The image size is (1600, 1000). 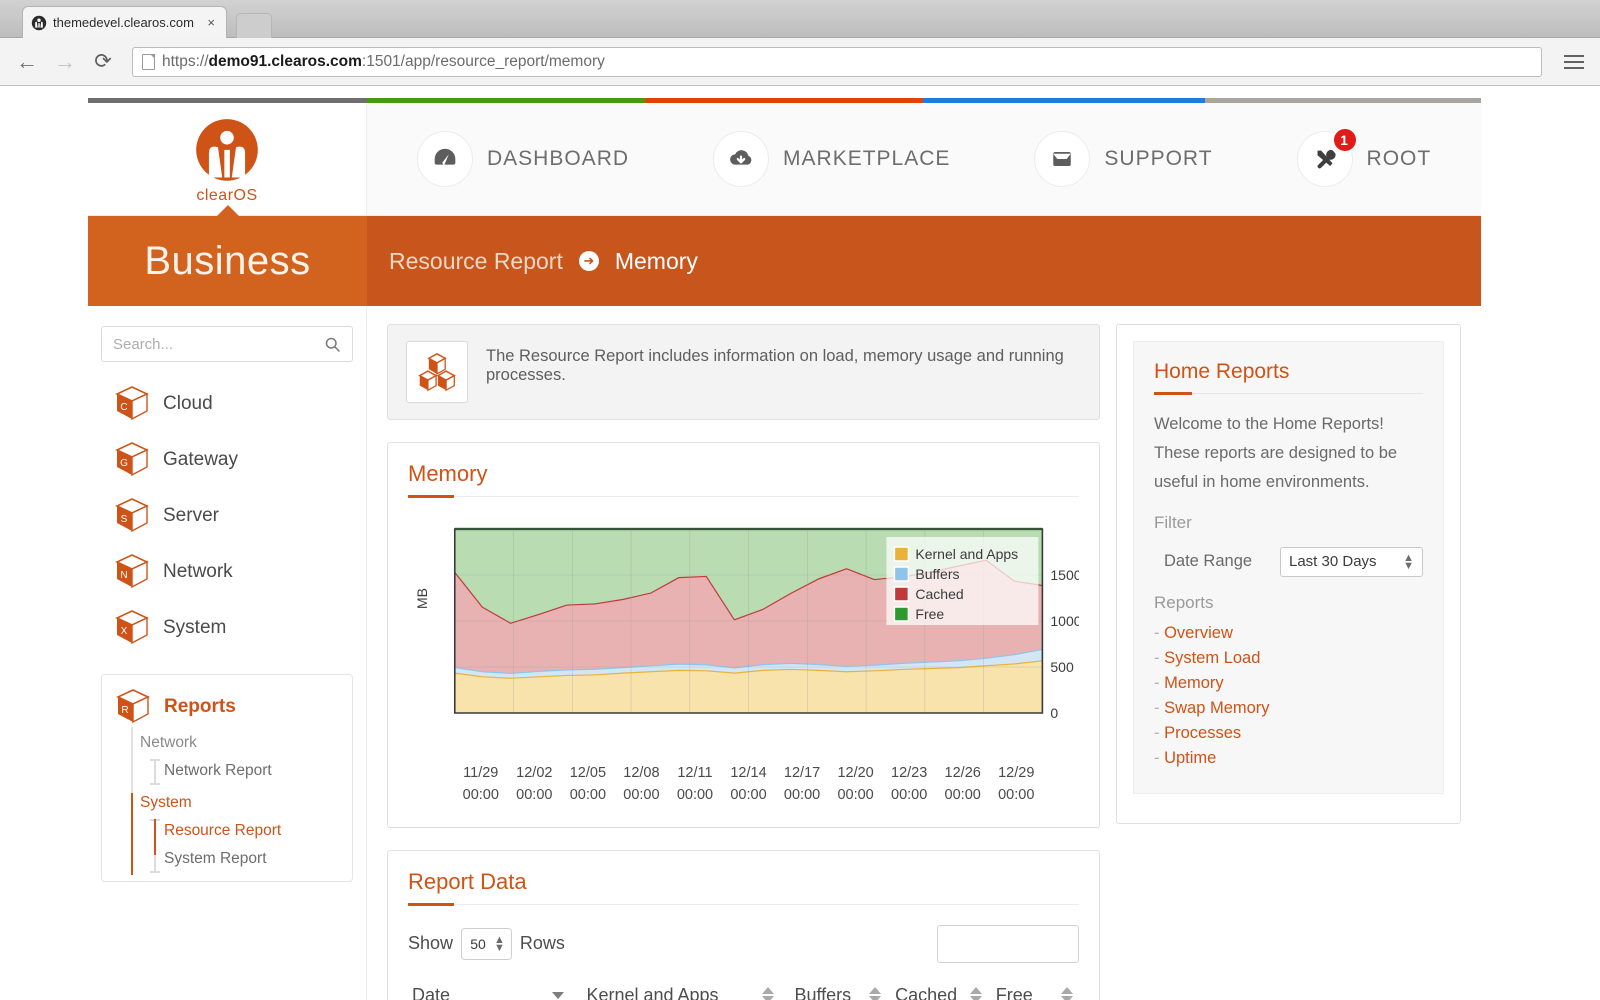 What do you see at coordinates (558, 995) in the screenshot?
I see `sort-desc-icon` at bounding box center [558, 995].